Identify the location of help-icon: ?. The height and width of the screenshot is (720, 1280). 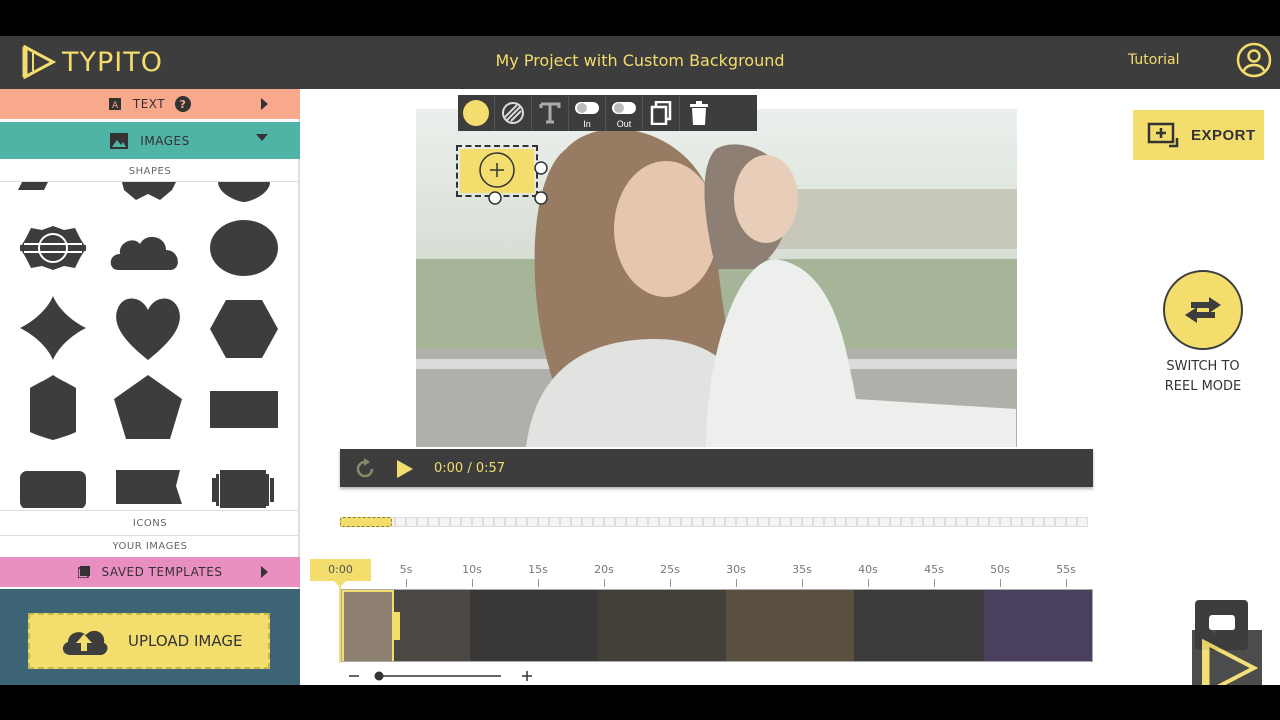
(183, 104).